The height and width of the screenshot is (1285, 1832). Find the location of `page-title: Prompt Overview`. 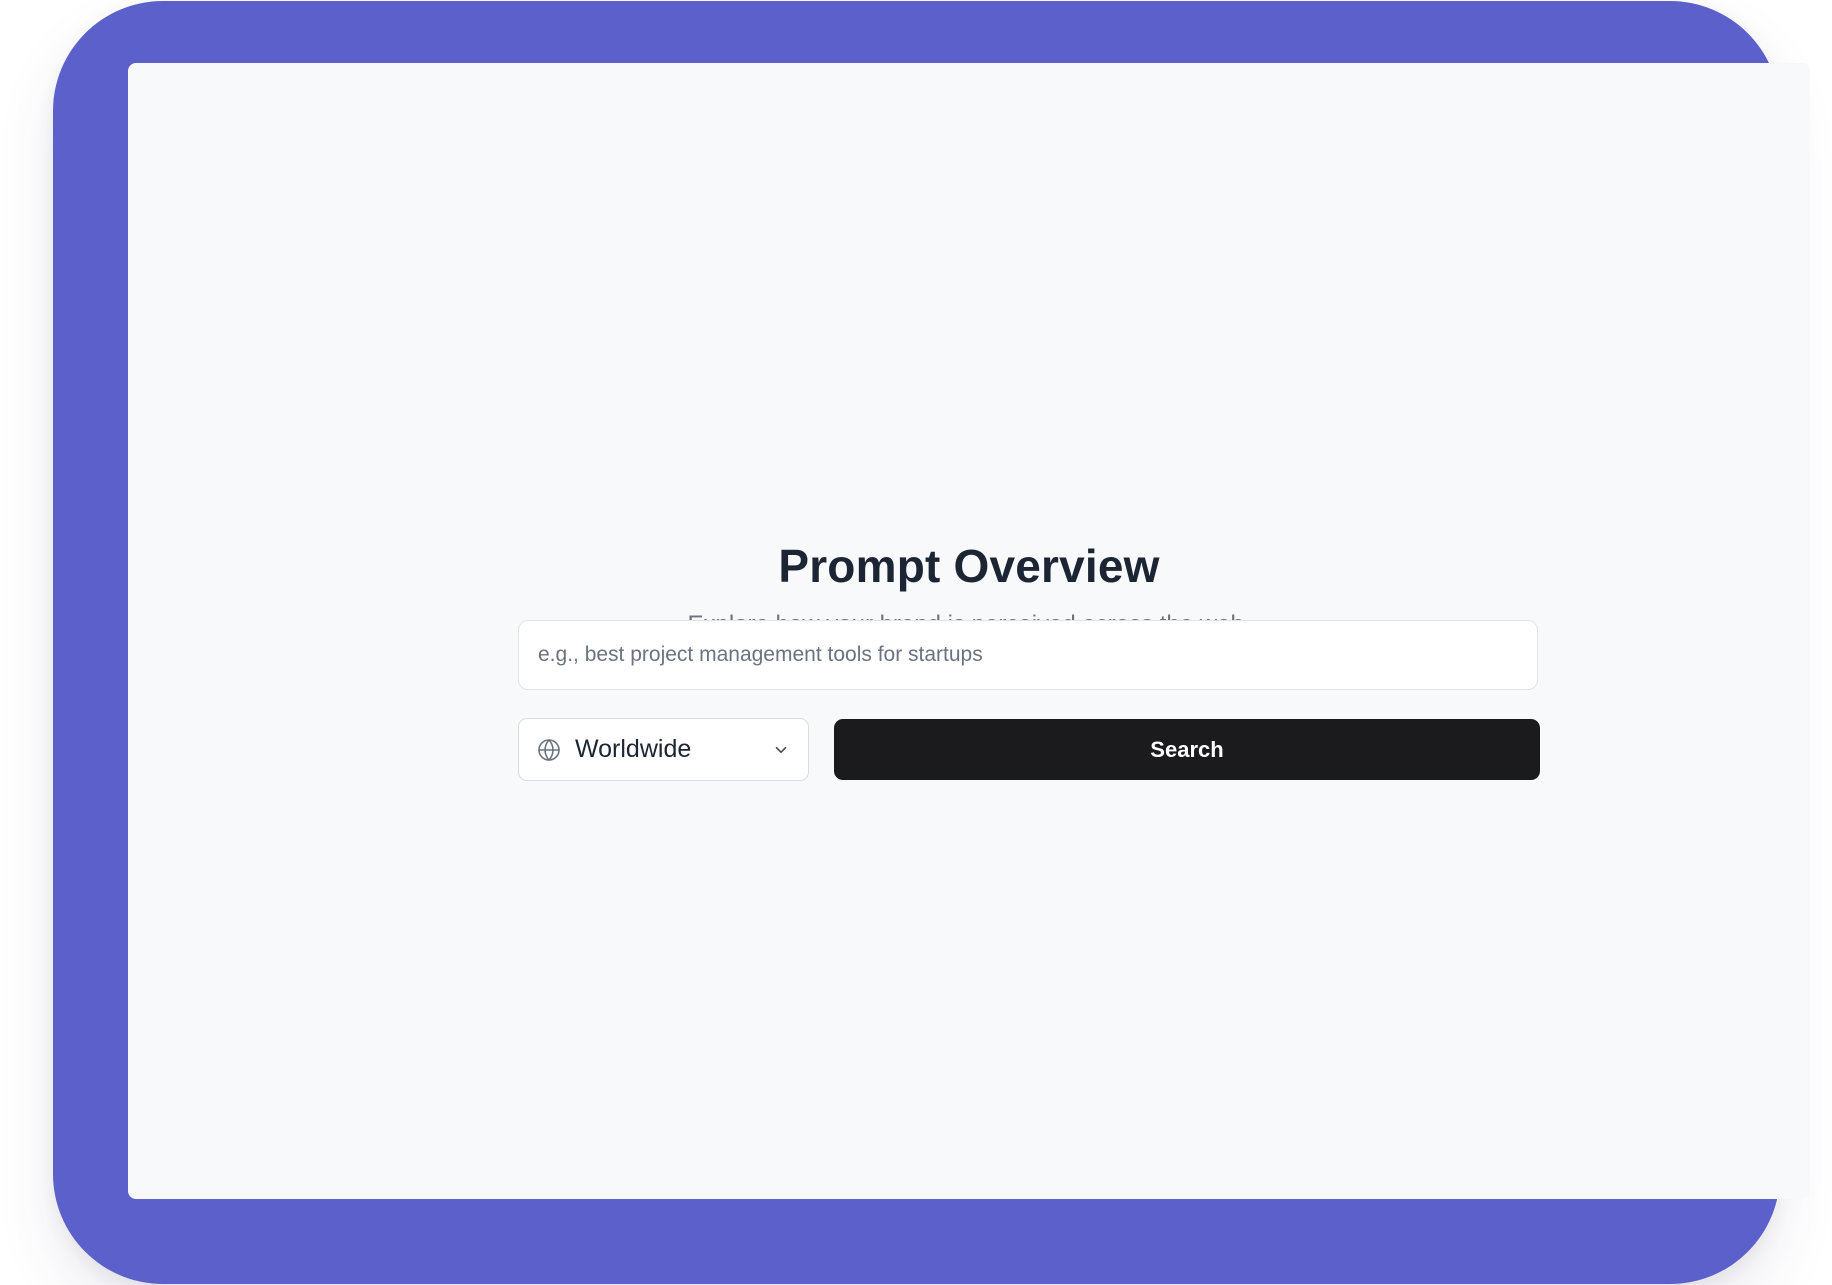

page-title: Prompt Overview is located at coordinates (969, 566).